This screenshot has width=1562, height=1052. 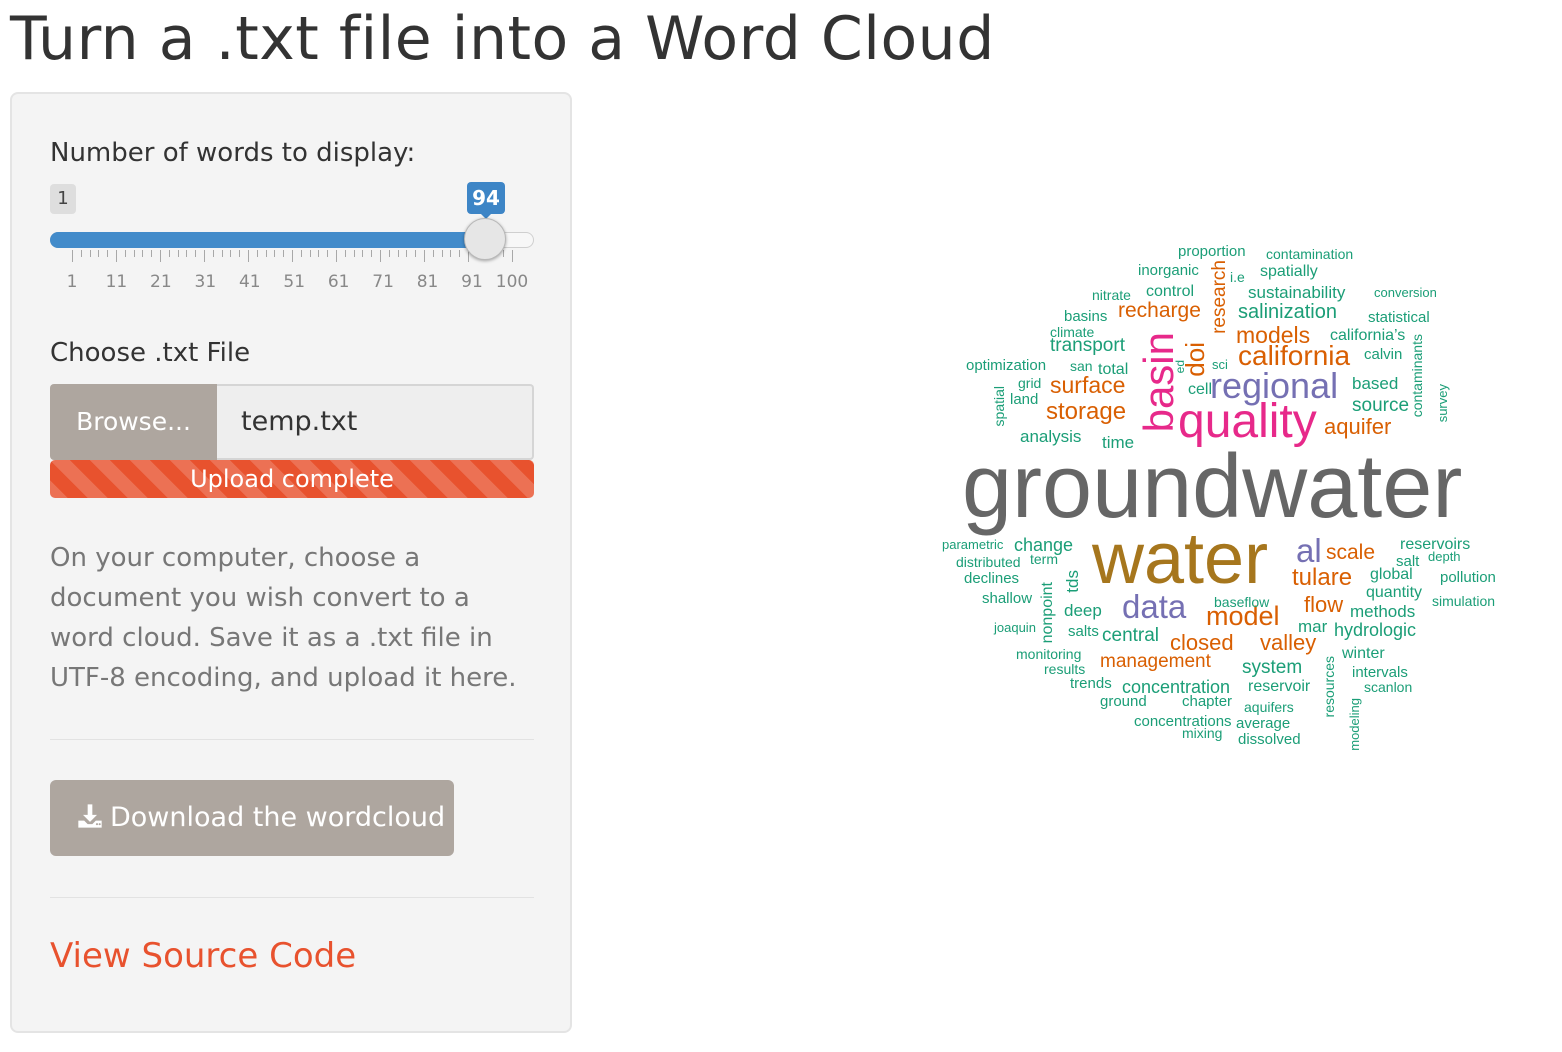 What do you see at coordinates (1375, 630) in the screenshot?
I see `cloud-word: hydrologic` at bounding box center [1375, 630].